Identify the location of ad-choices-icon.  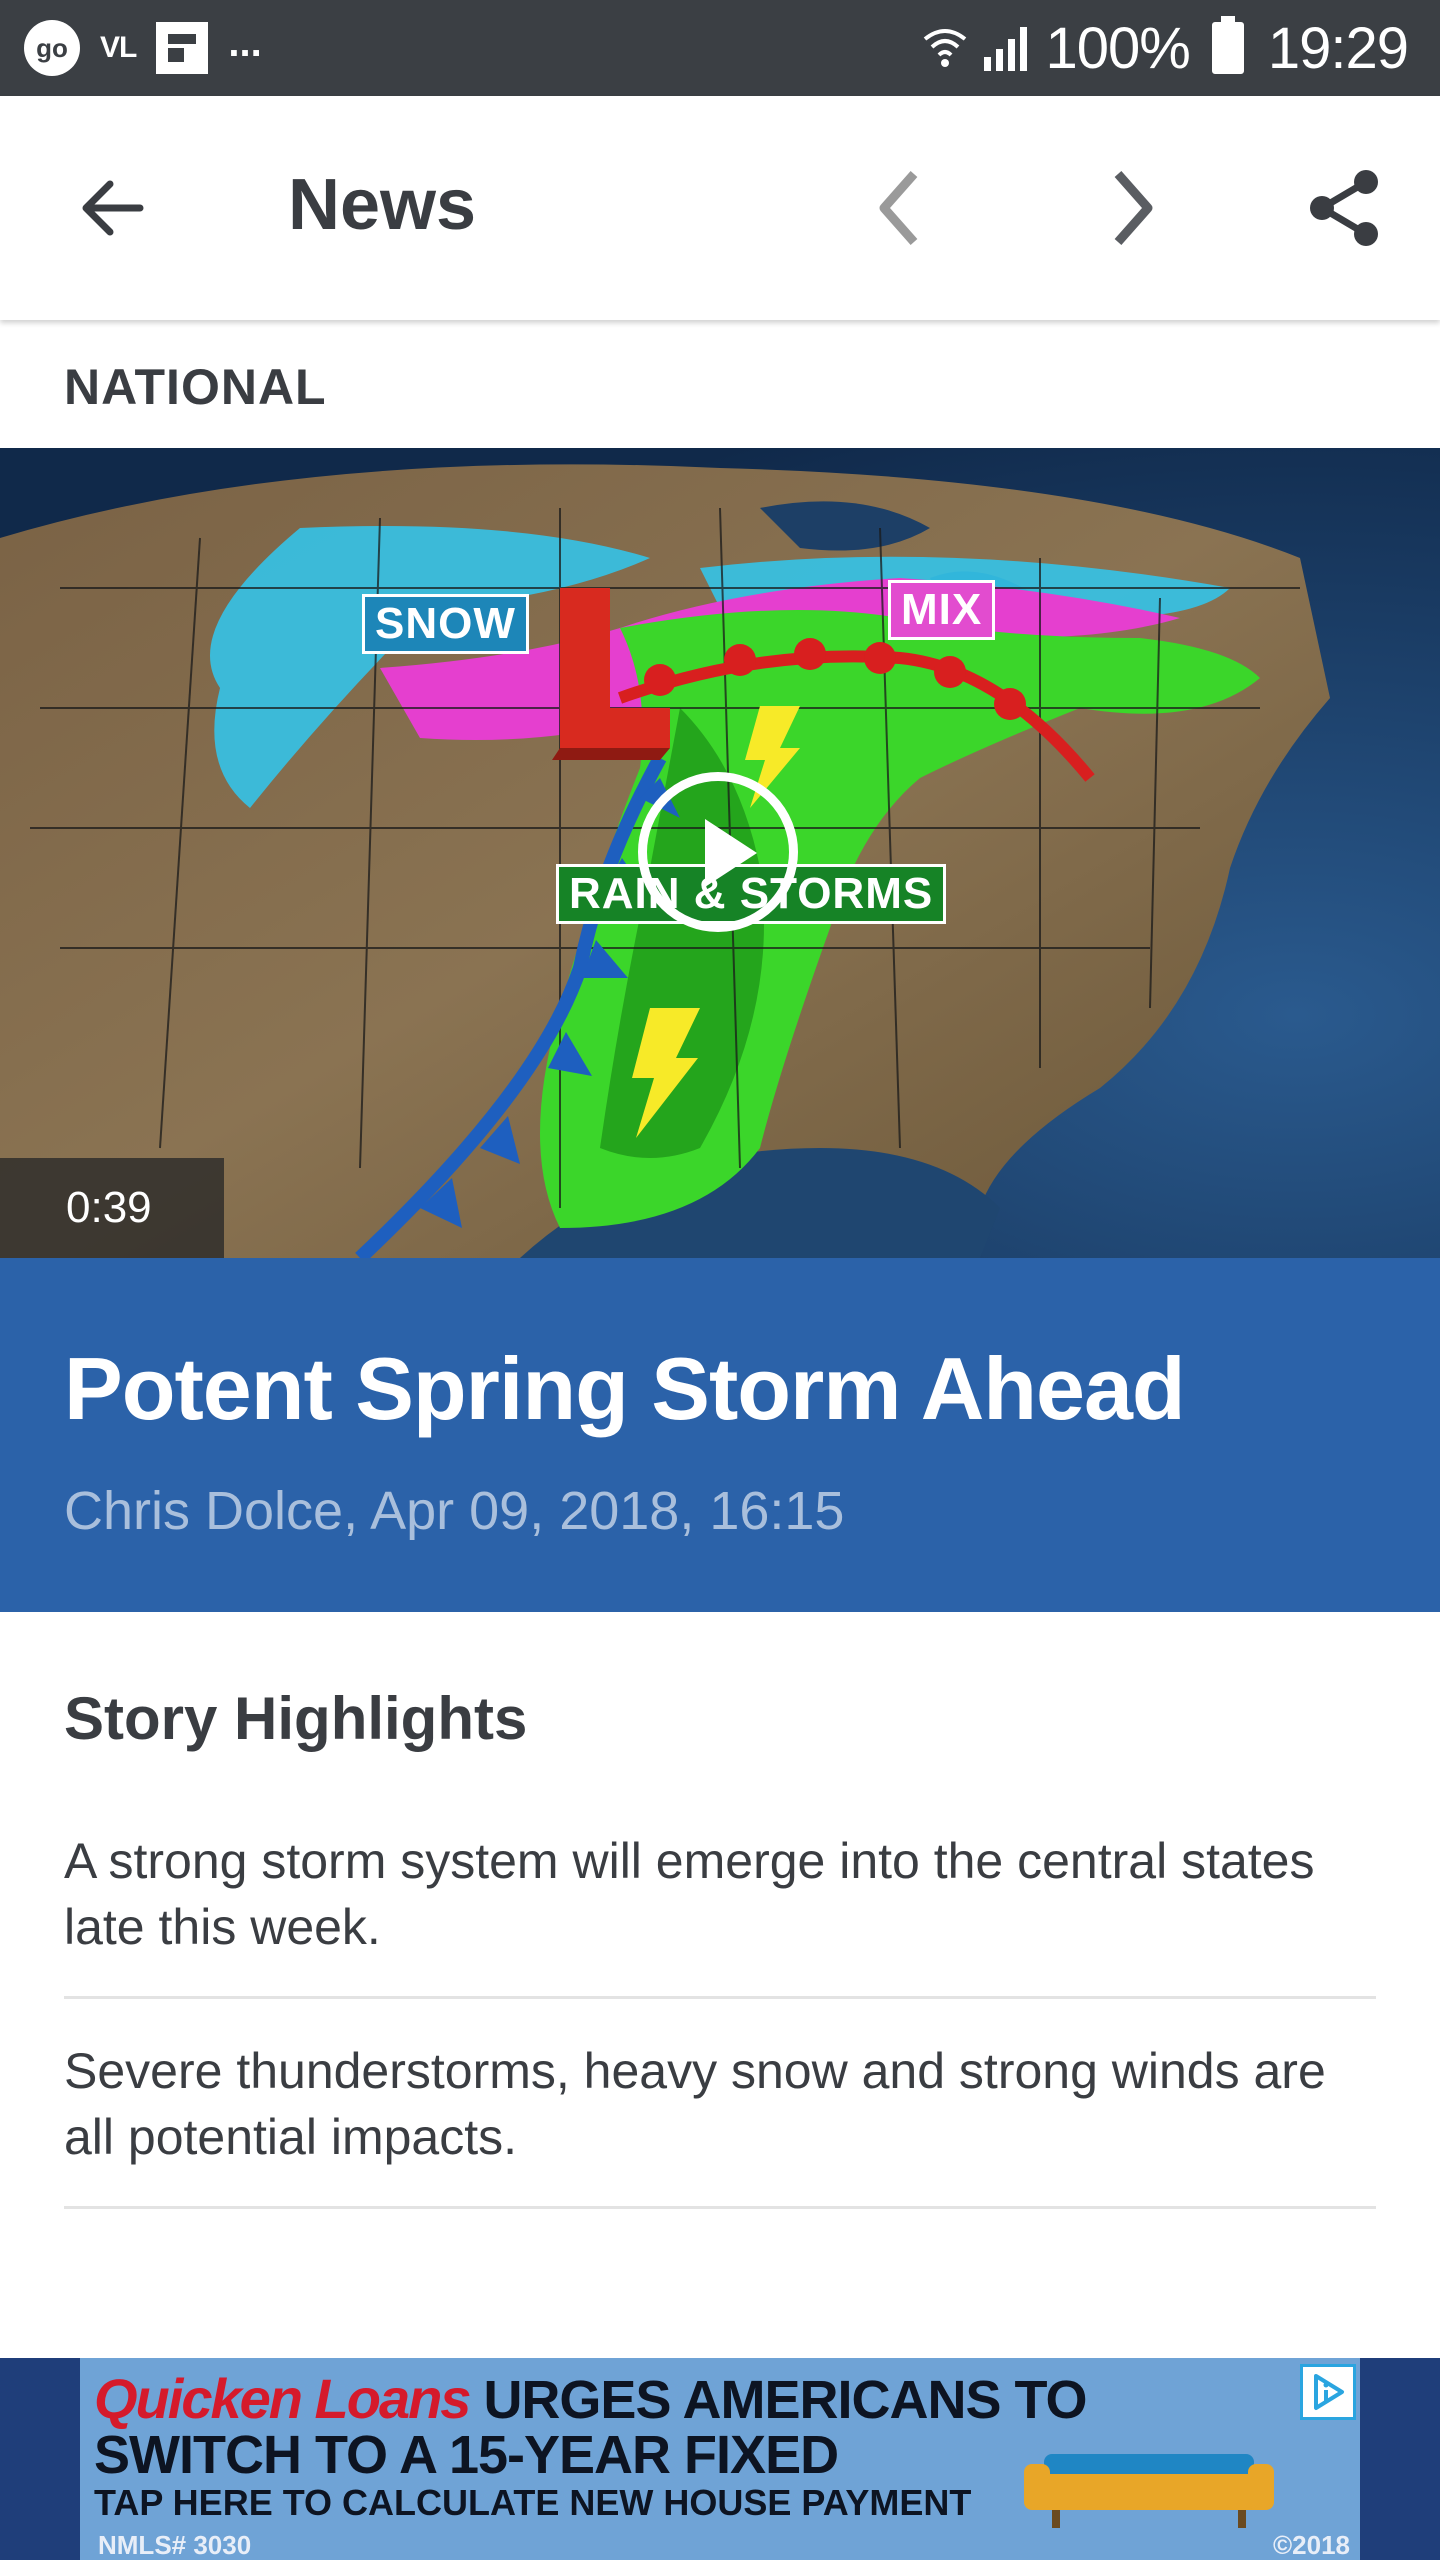
(1328, 2392).